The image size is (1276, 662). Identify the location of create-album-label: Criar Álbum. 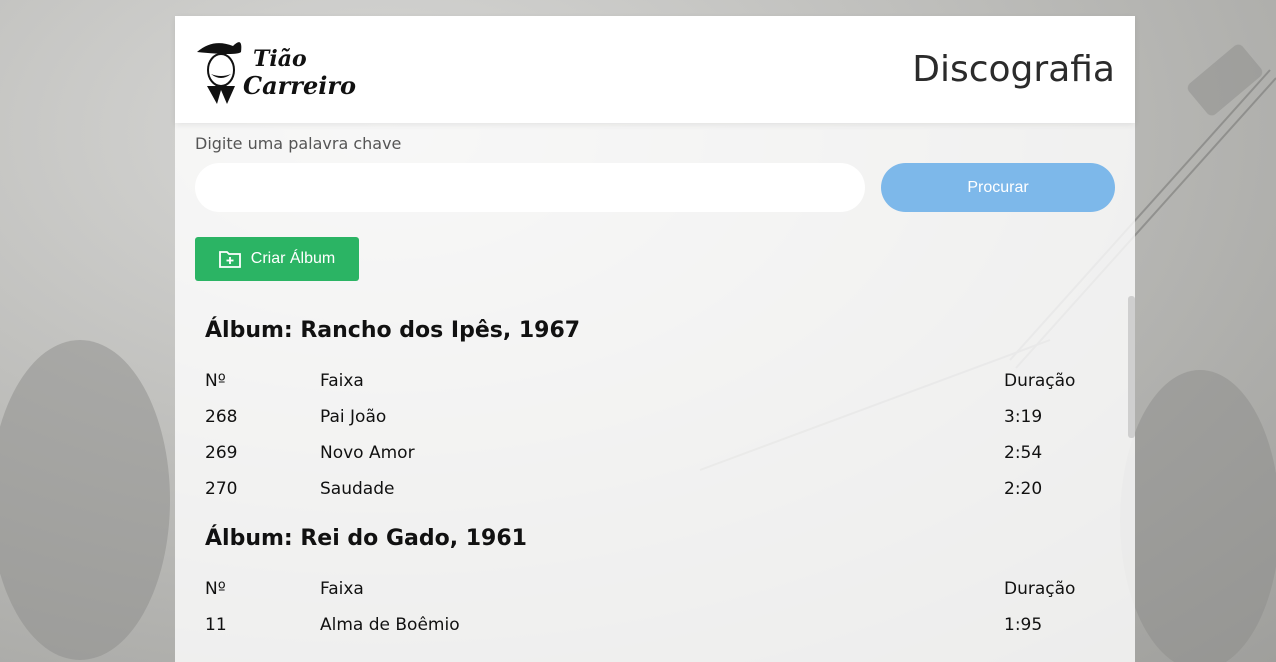
(293, 258).